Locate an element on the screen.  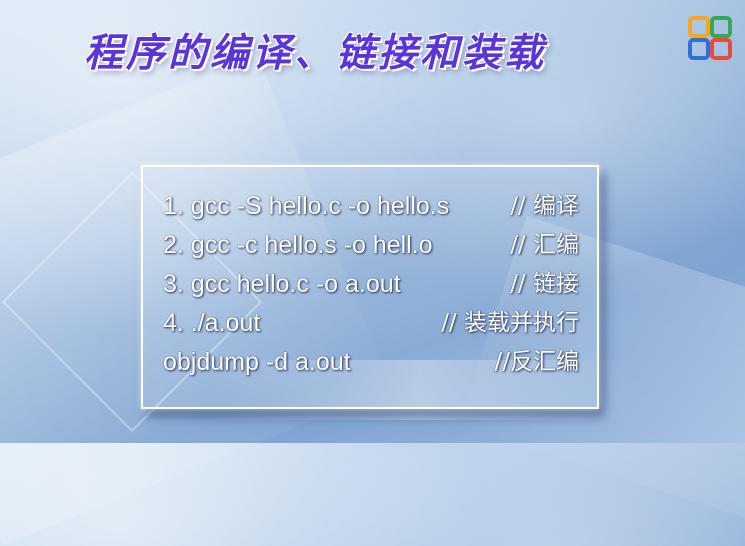
comment-text: // 装载并执行 is located at coordinates (510, 323).